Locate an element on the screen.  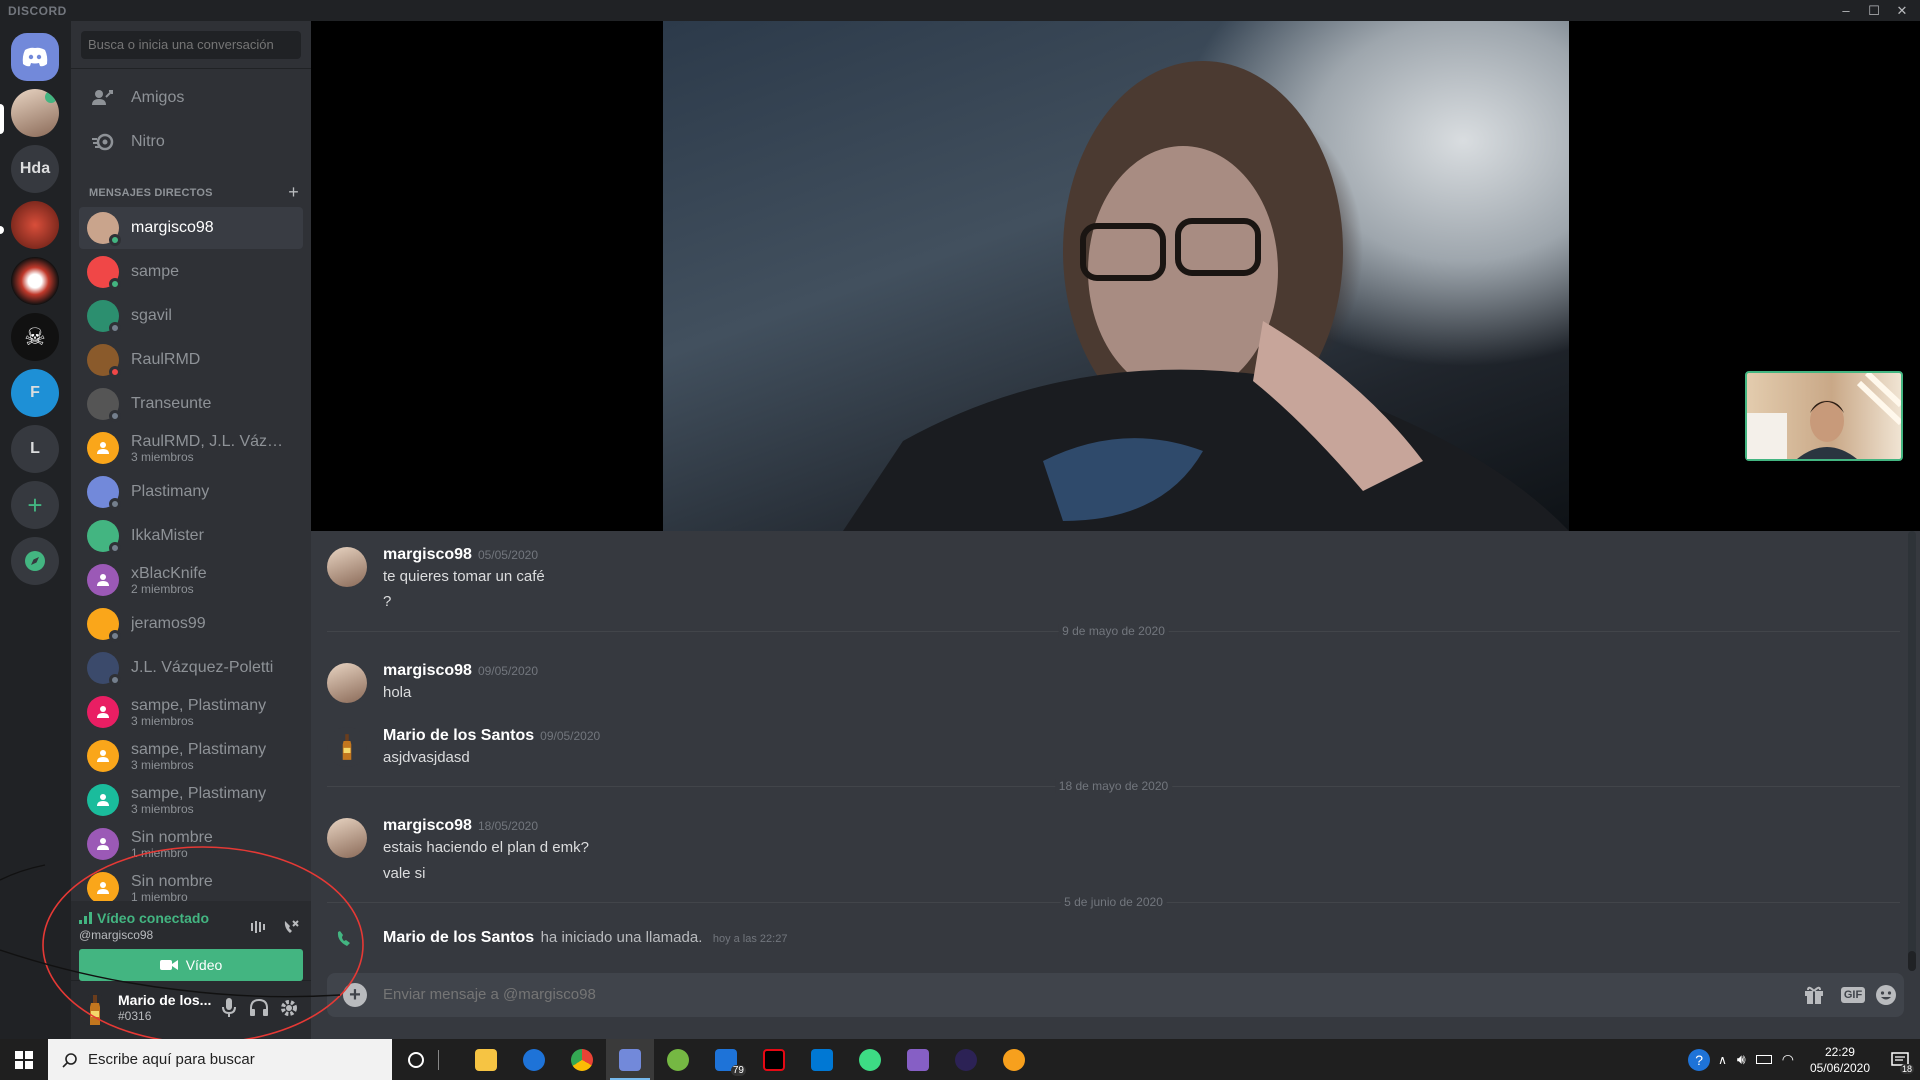
taskbar-netflix is located at coordinates (774, 1059).